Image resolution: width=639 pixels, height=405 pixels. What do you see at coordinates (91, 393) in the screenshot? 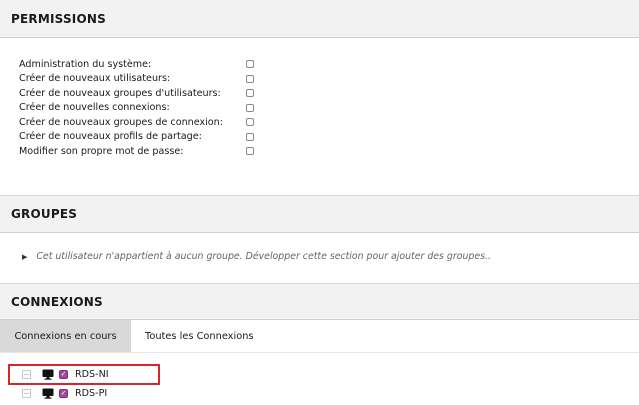
I see `connection-name: RDS-PI` at bounding box center [91, 393].